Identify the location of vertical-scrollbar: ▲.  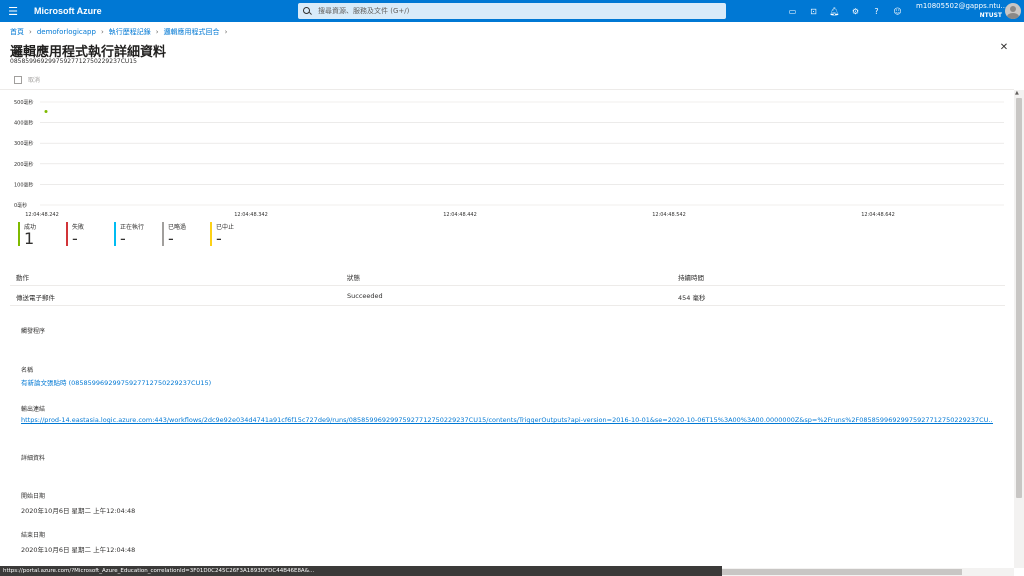
(1019, 329).